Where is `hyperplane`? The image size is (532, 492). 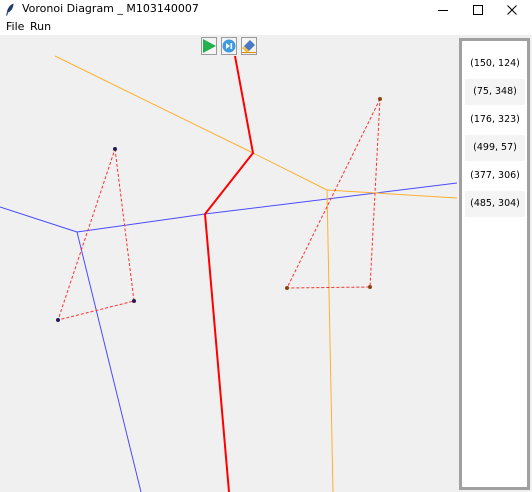
hyperplane is located at coordinates (229, 273).